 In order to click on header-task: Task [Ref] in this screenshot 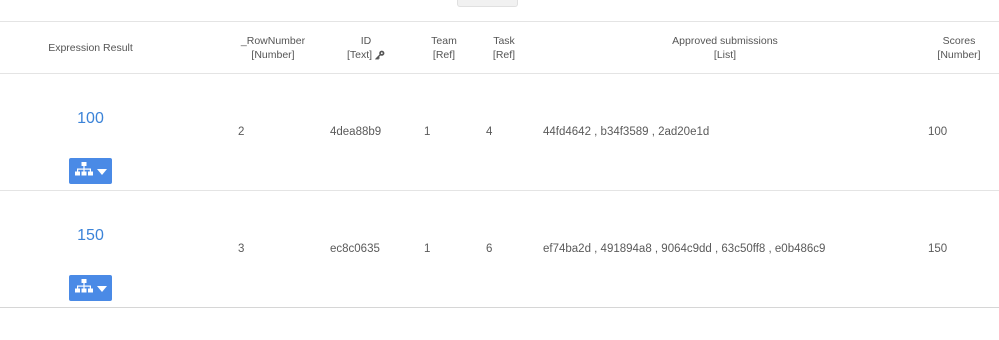, I will do `click(504, 47)`.